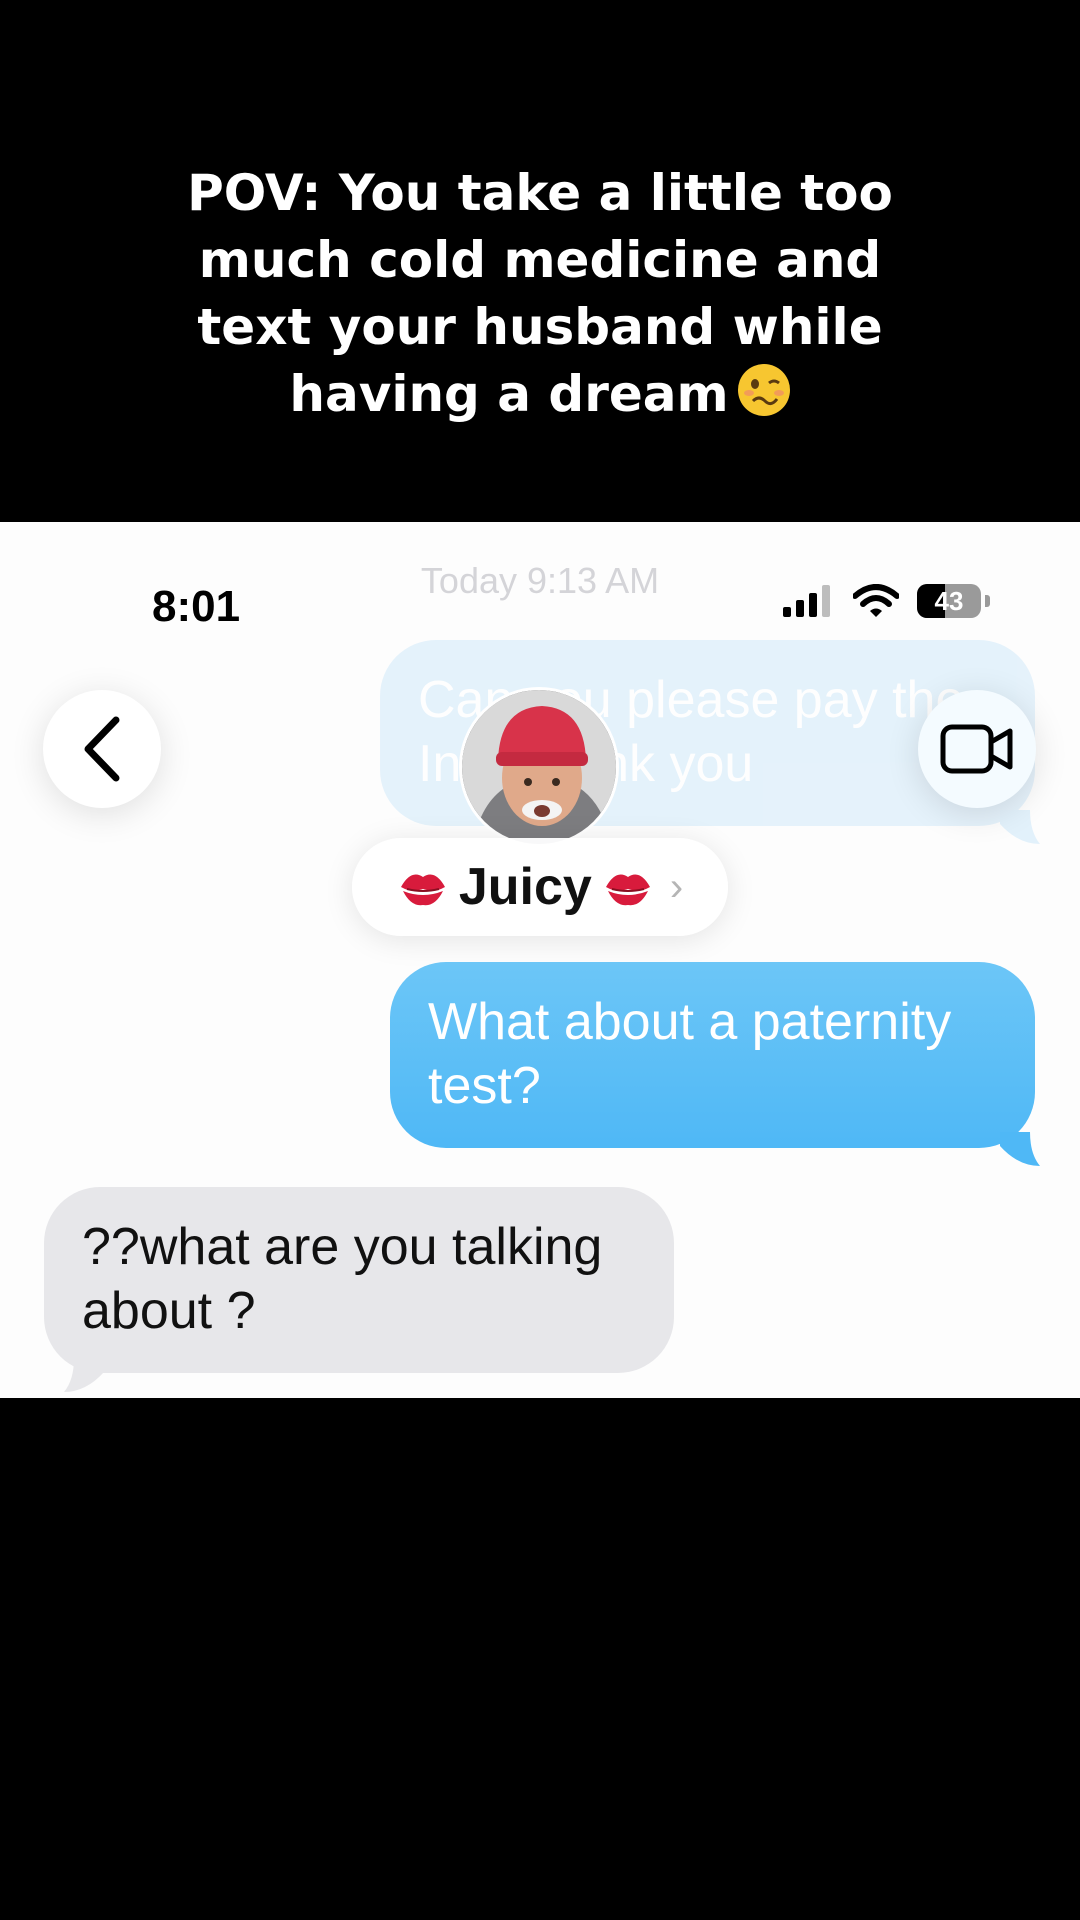  Describe the element at coordinates (525, 887) in the screenshot. I see `contact-name: Juicy` at that location.